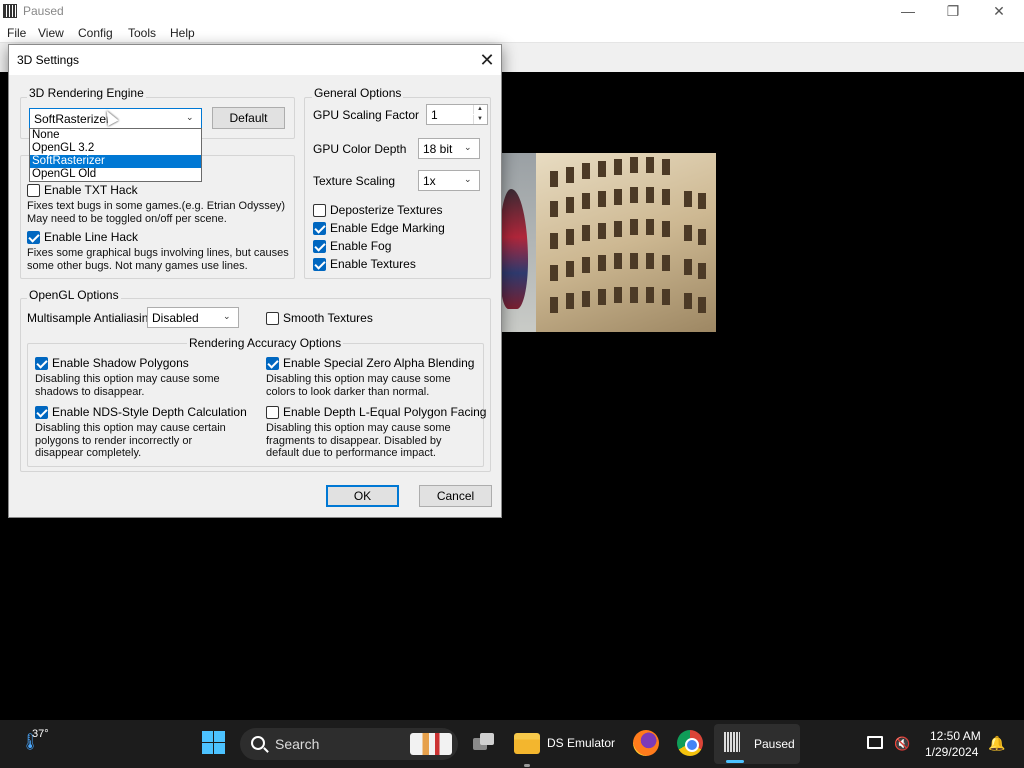 The width and height of the screenshot is (1024, 768). What do you see at coordinates (91, 237) in the screenshot?
I see `line-hack-label: Enable Line Hack` at bounding box center [91, 237].